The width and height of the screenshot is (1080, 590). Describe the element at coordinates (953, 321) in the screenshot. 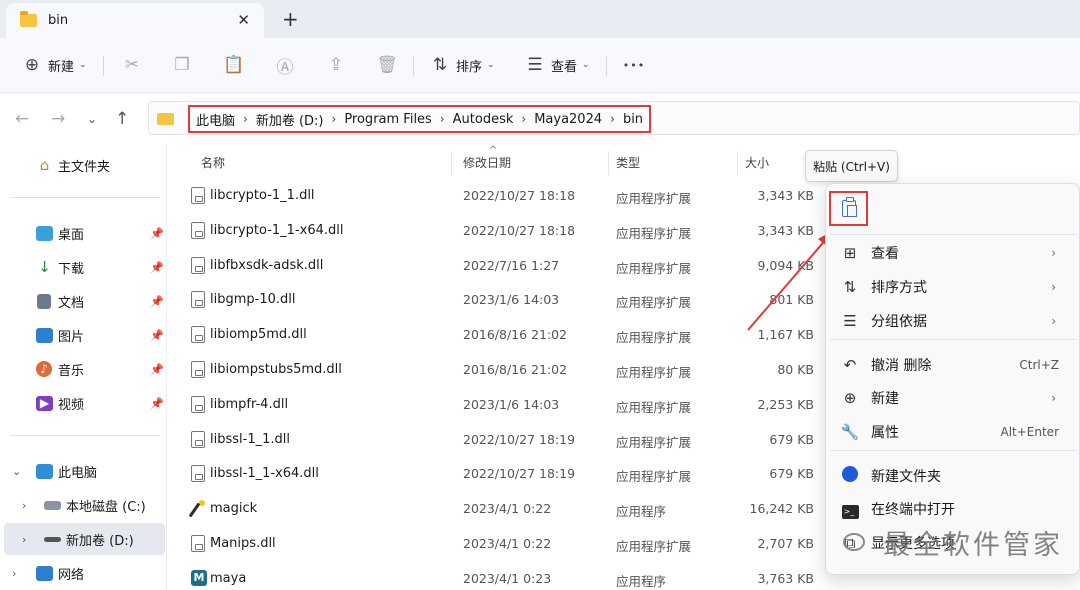

I see `menu-item: ☰ 分组依据 ›` at that location.